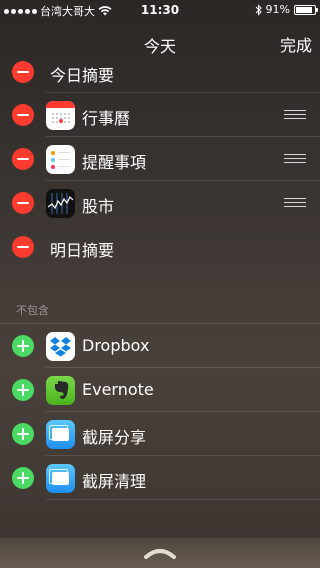 The image size is (320, 568). Describe the element at coordinates (160, 72) in the screenshot. I see `widget-row-today-summary: 今日摘要` at that location.